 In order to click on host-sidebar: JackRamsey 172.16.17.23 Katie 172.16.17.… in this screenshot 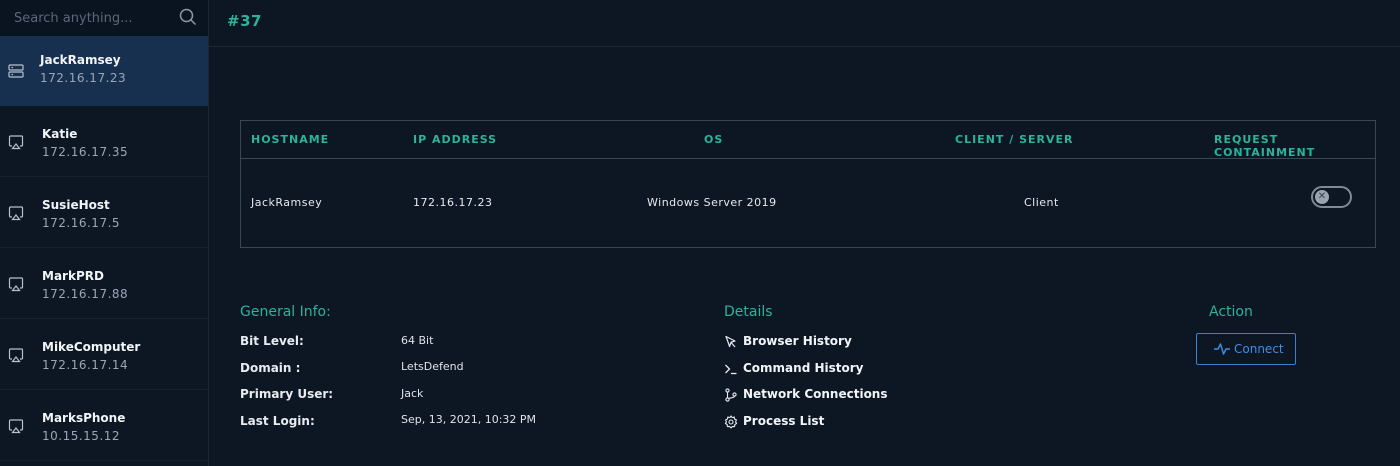, I will do `click(104, 233)`.